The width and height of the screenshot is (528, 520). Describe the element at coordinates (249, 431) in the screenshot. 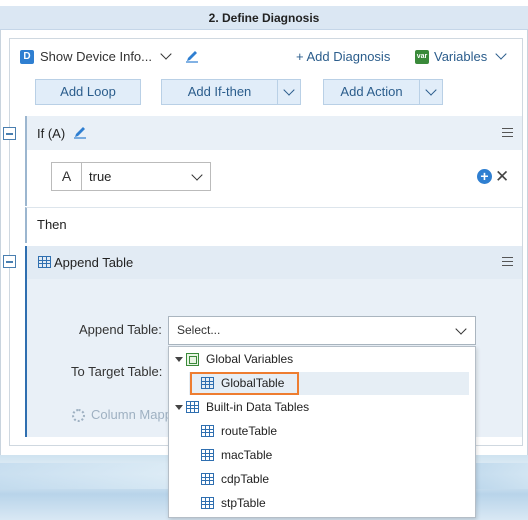

I see `tree-item-routetable: routeTable` at that location.